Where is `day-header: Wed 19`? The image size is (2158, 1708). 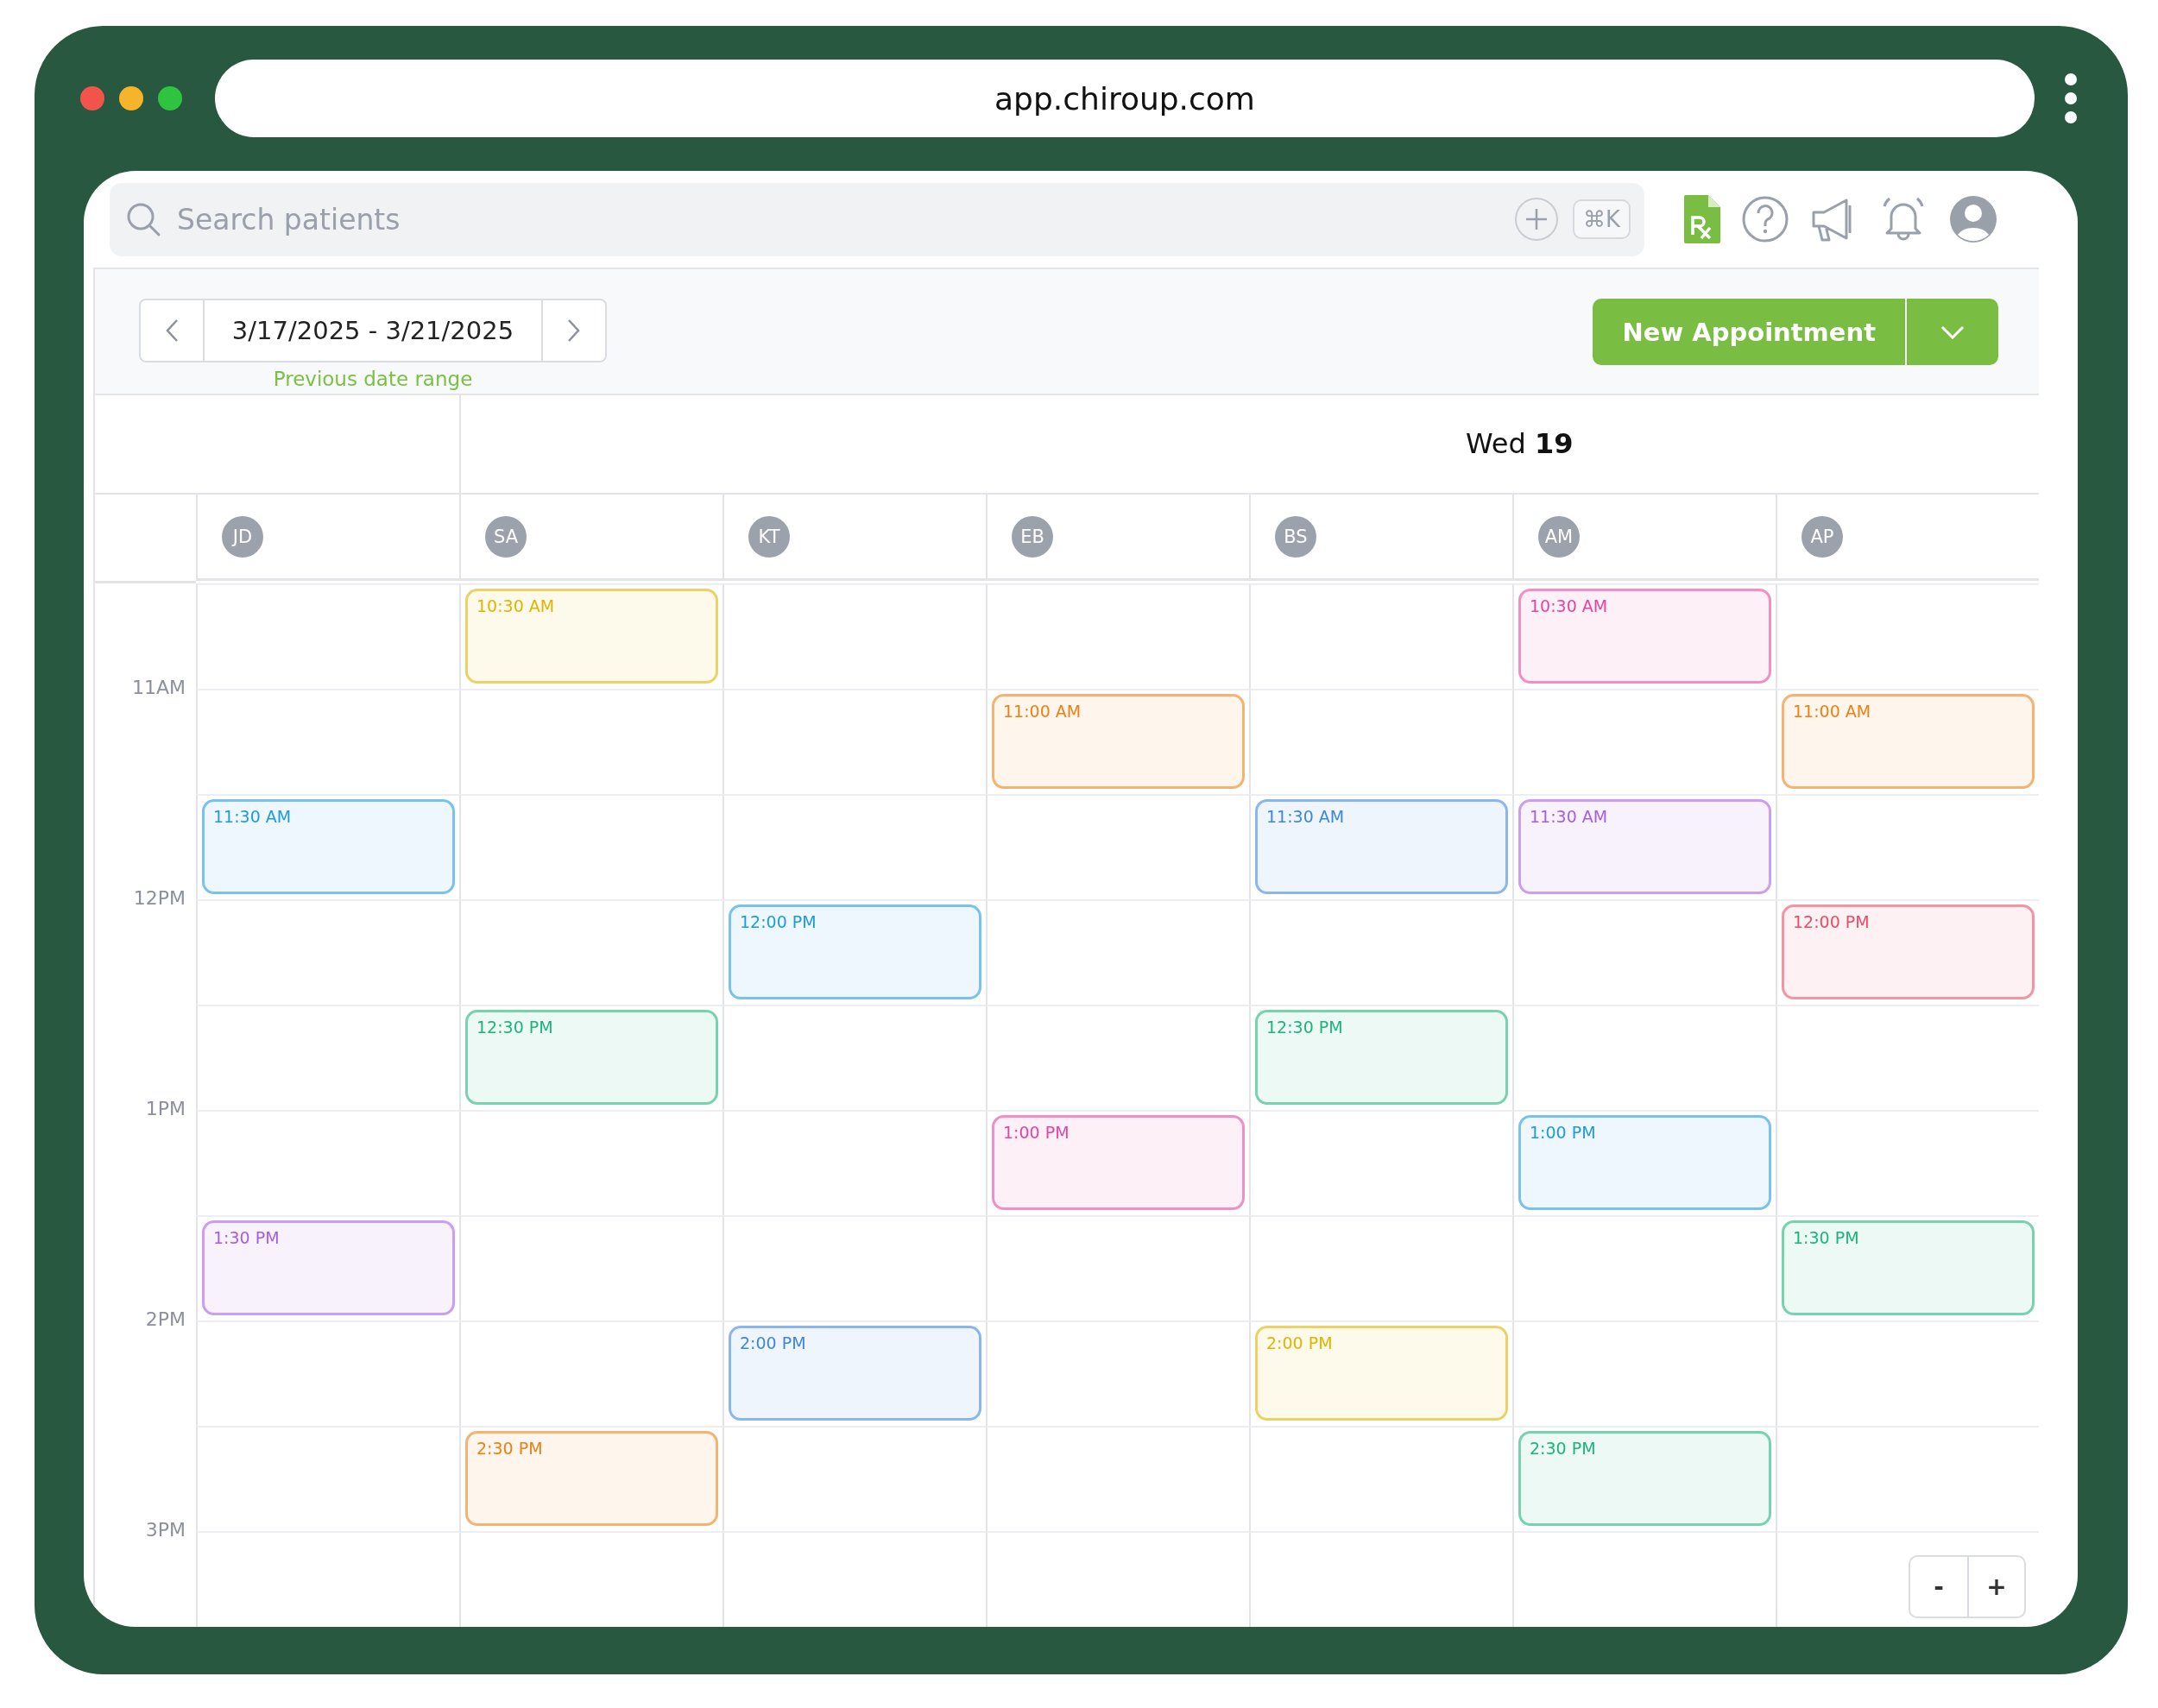
day-header: Wed 19 is located at coordinates (1249, 444).